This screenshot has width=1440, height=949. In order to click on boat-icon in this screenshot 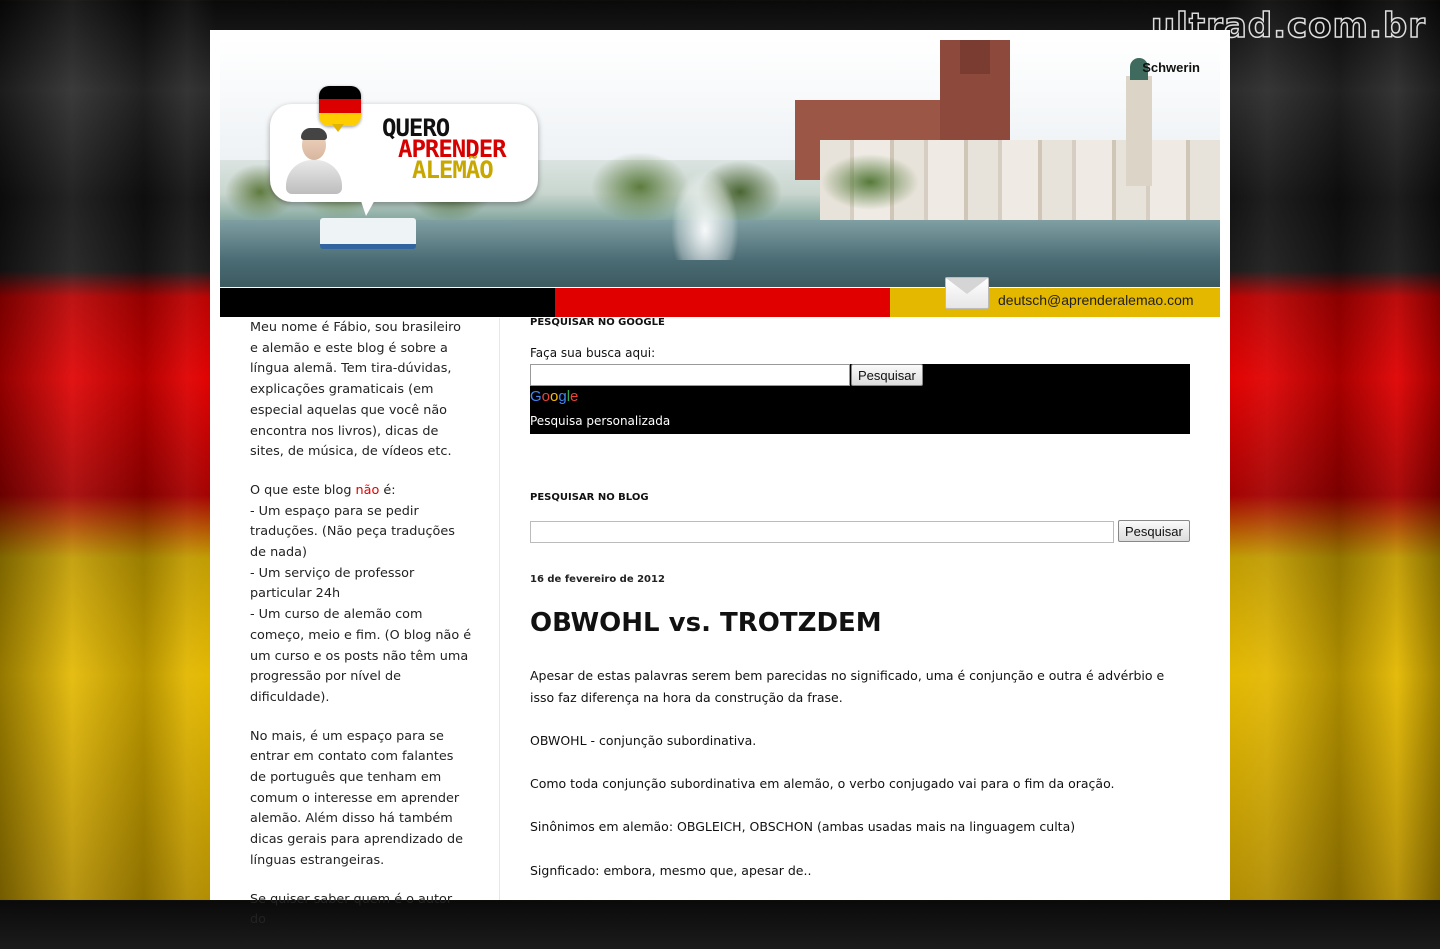, I will do `click(368, 233)`.